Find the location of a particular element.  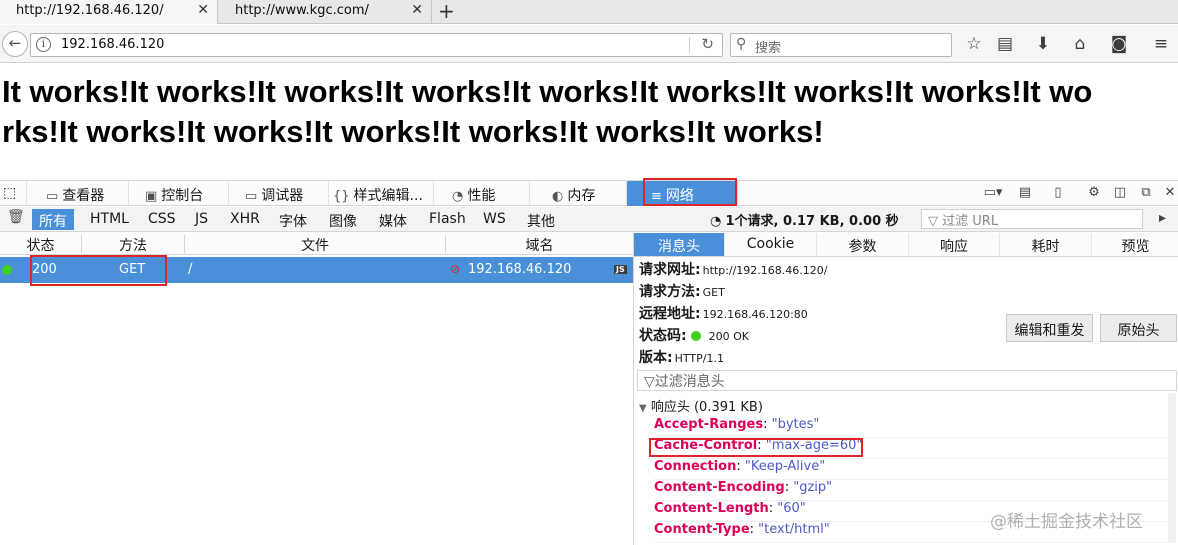

tab-params: 参数 is located at coordinates (863, 244).